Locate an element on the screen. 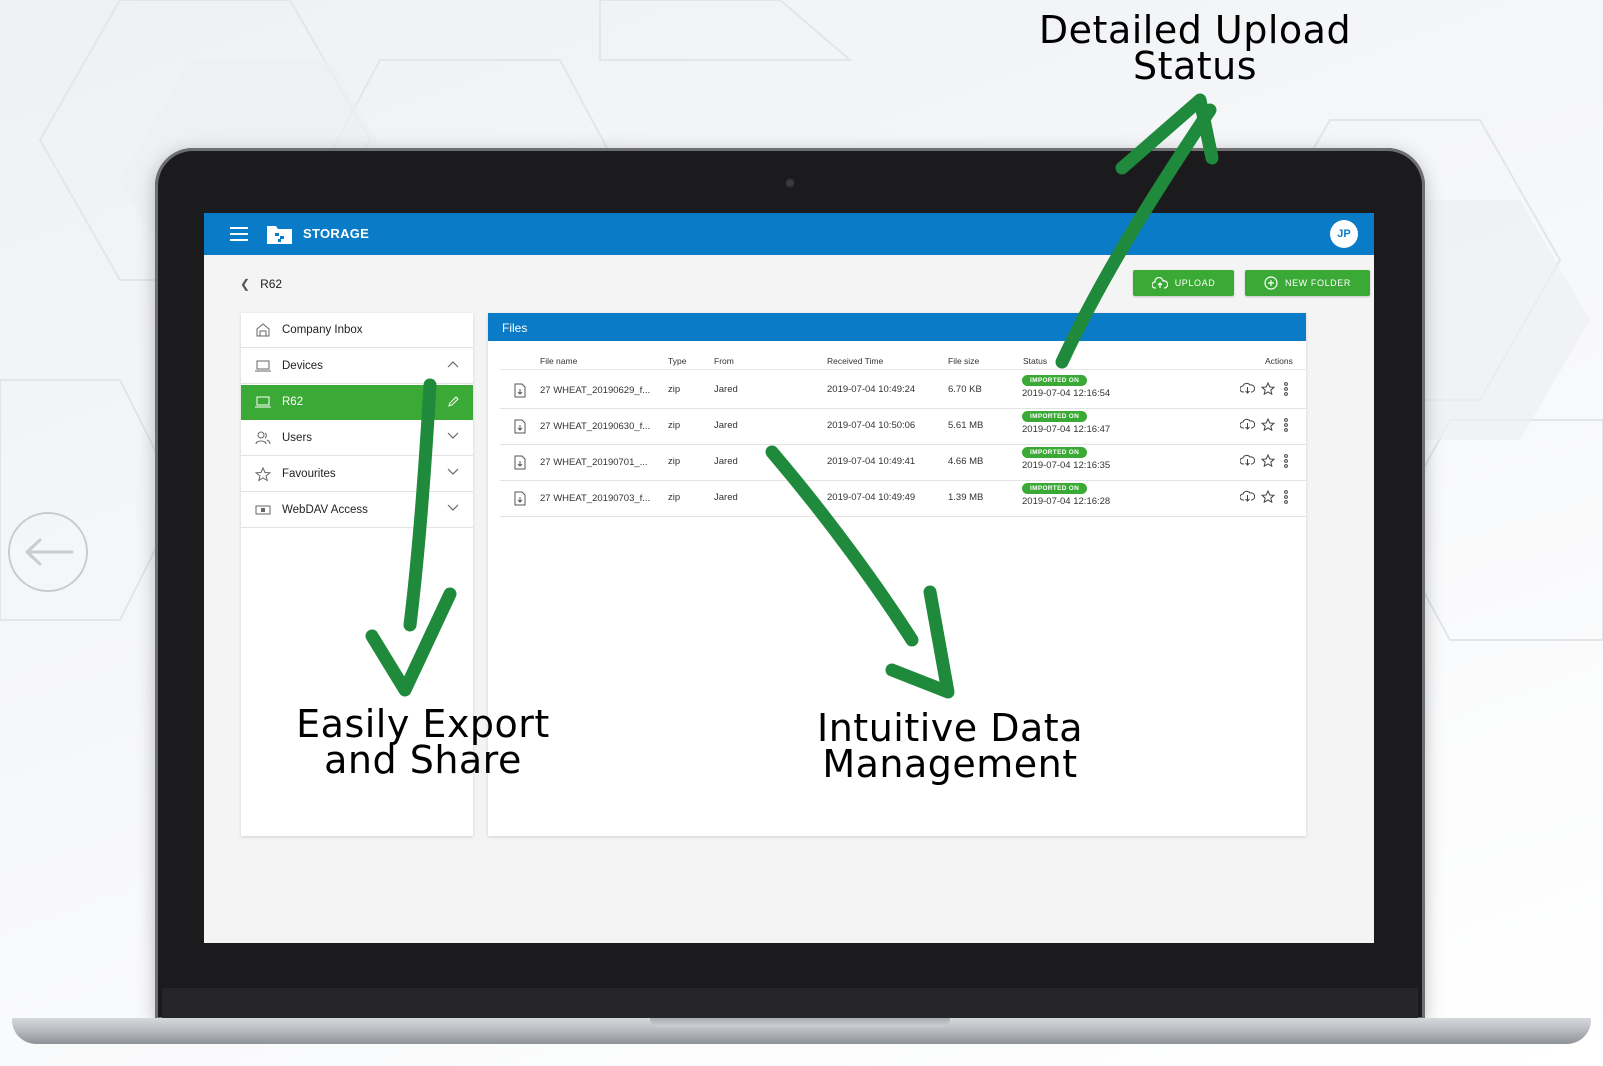 This screenshot has width=1603, height=1066. upload-button: UPLOAD is located at coordinates (1183, 283).